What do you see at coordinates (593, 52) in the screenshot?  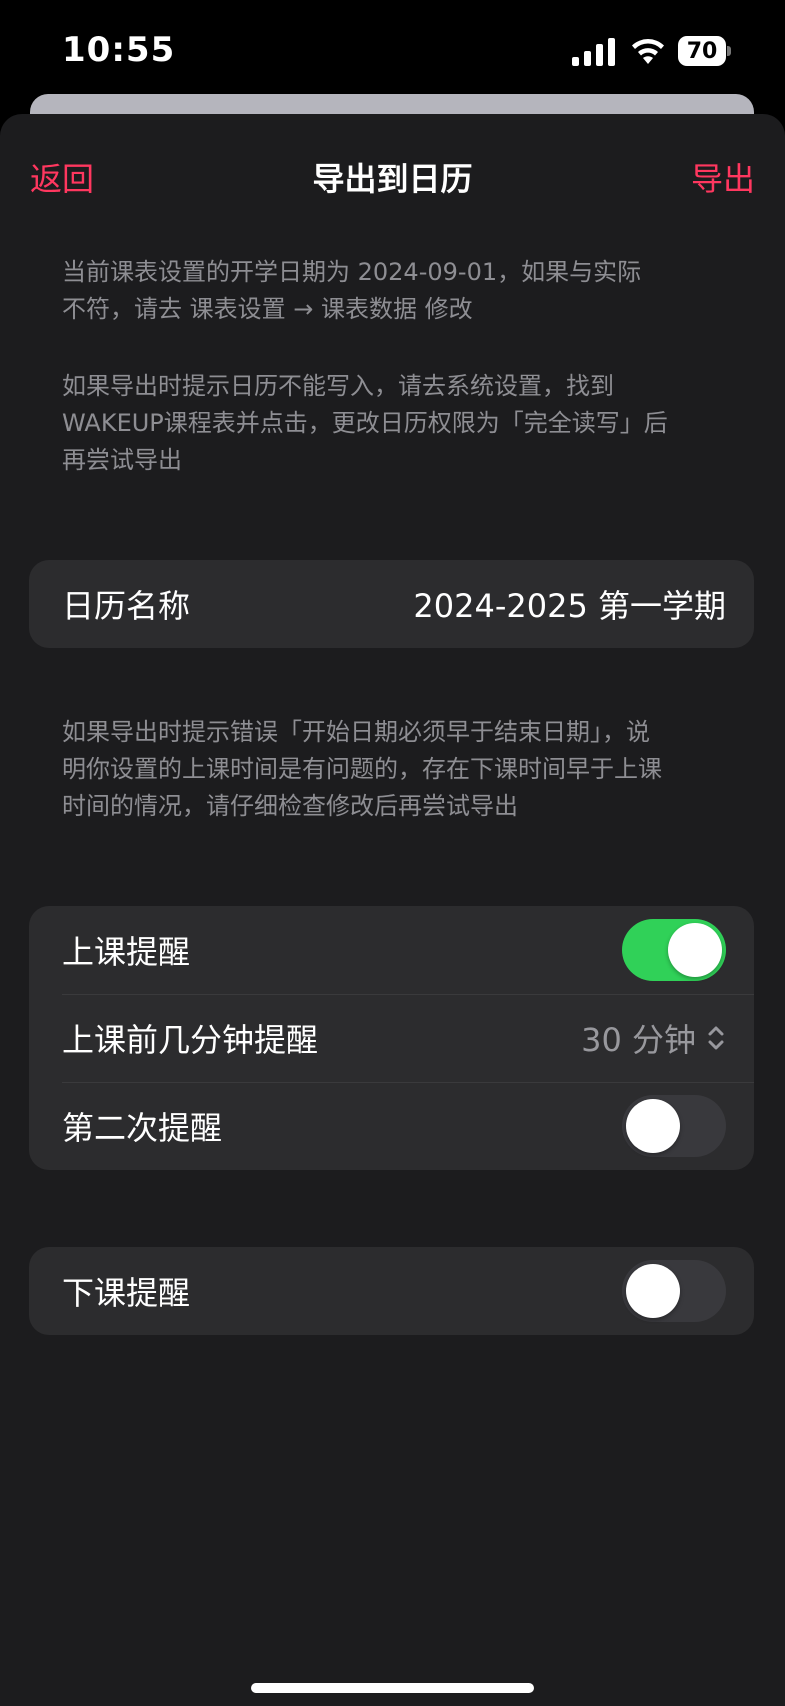 I see `cellular-signal-icon` at bounding box center [593, 52].